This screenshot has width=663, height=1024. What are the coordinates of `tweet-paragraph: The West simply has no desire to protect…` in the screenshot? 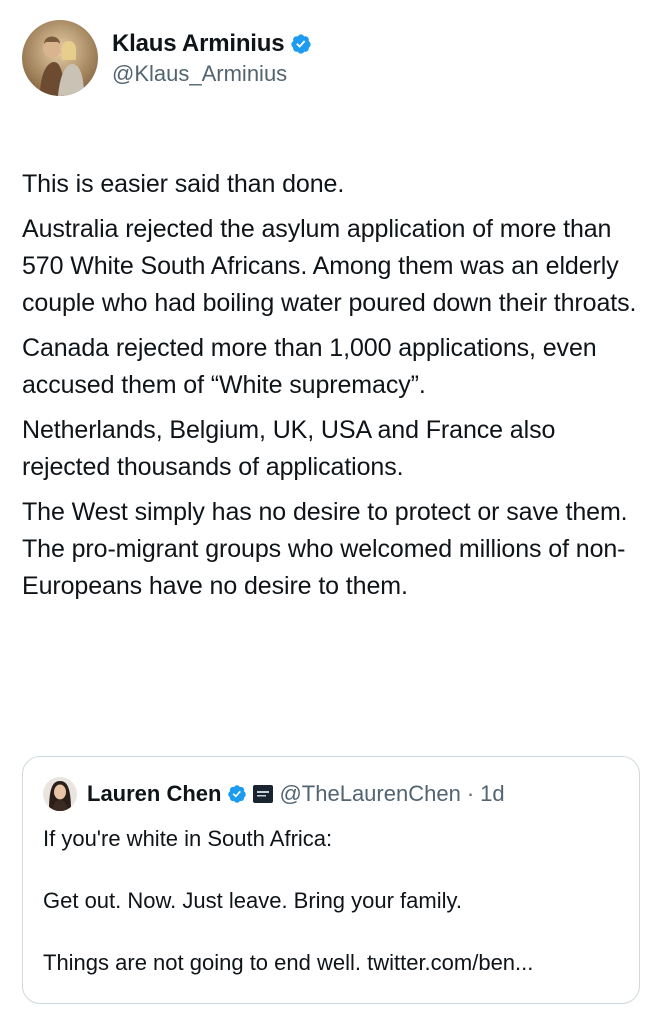 It's located at (325, 549).